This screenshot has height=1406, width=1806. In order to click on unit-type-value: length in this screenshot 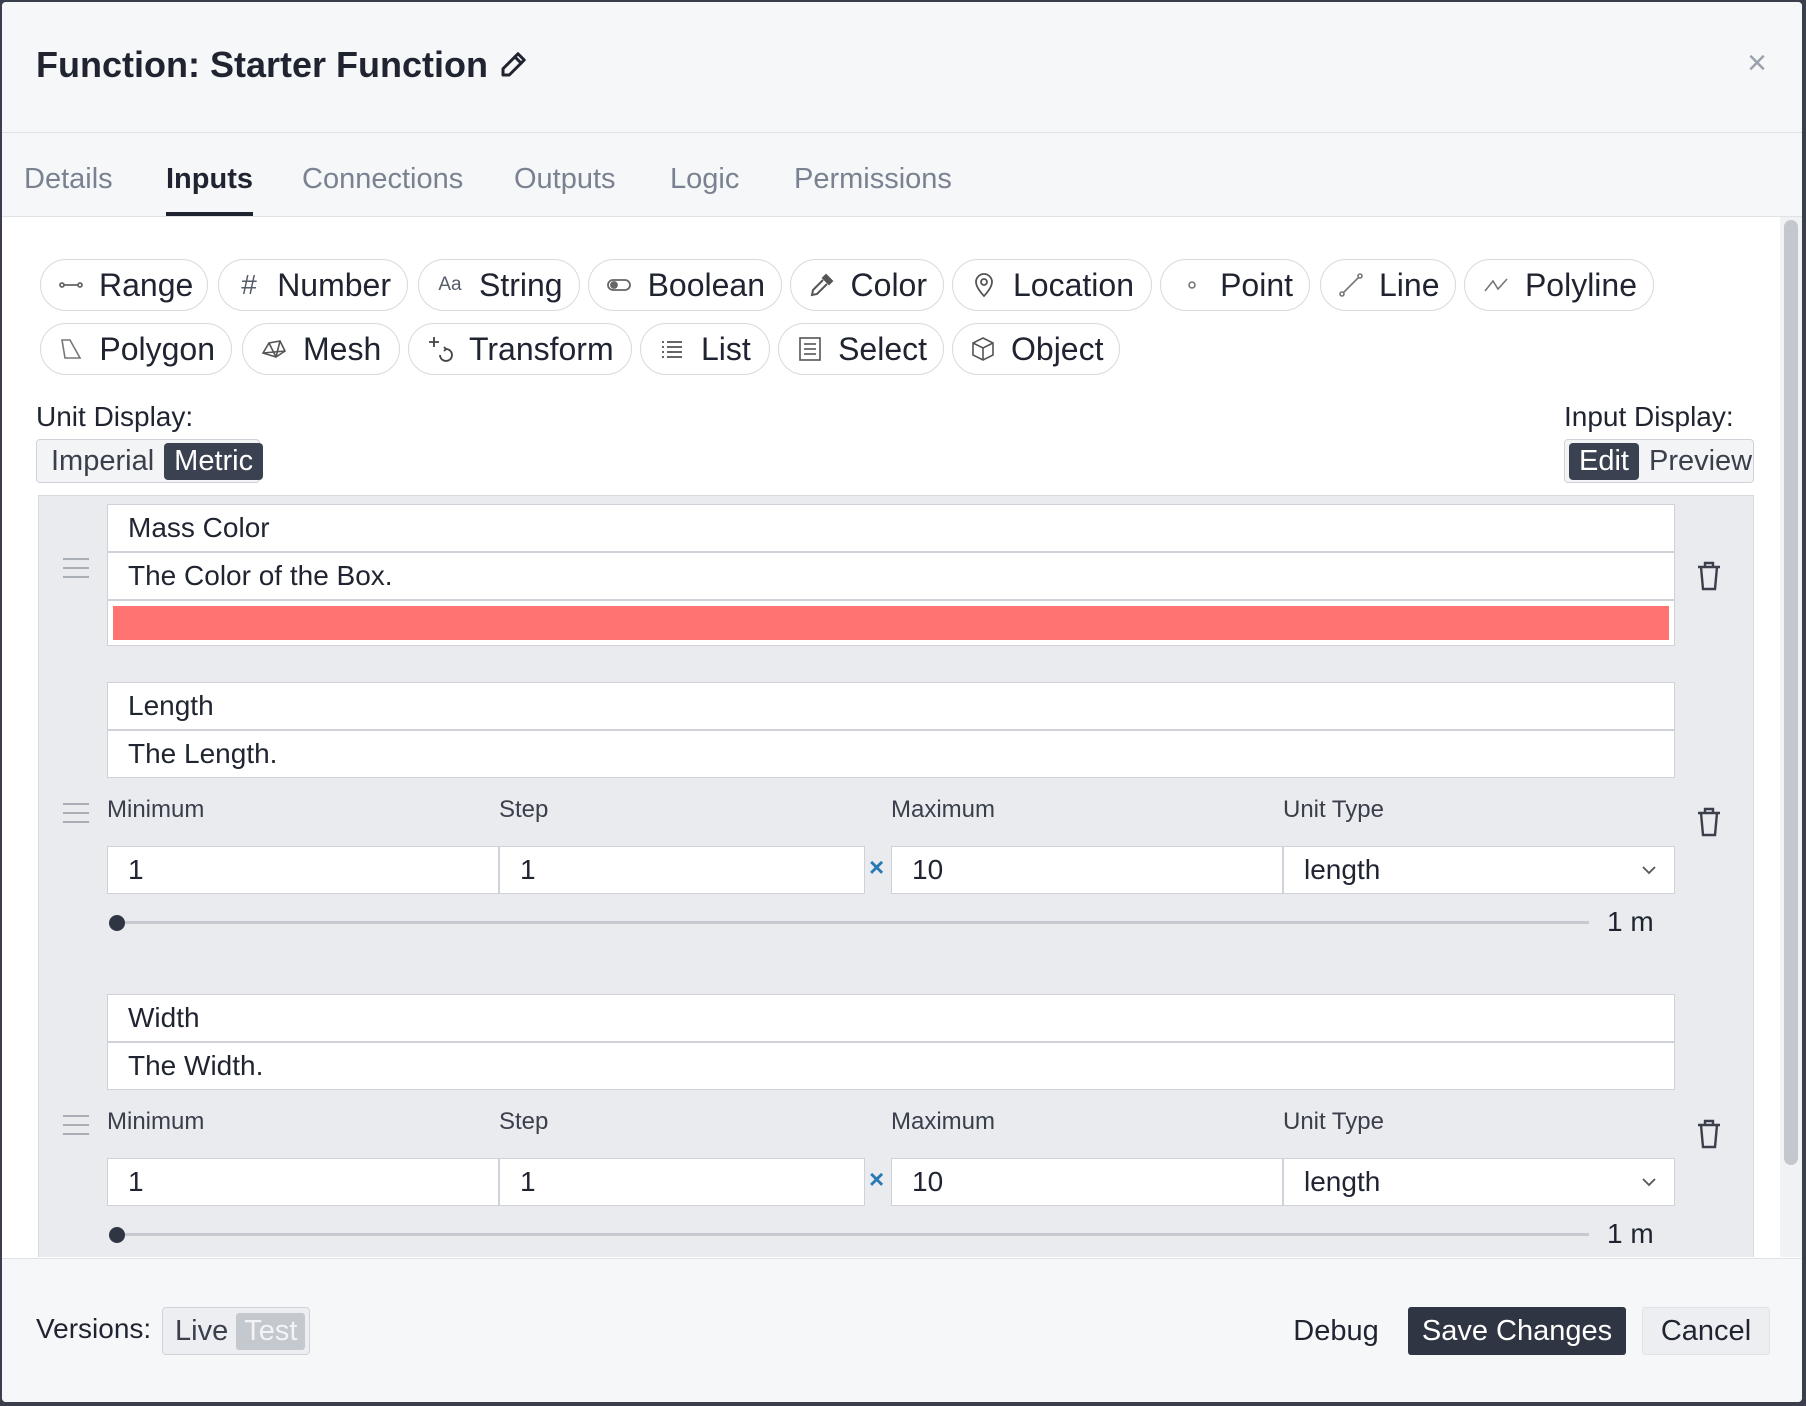, I will do `click(1342, 869)`.